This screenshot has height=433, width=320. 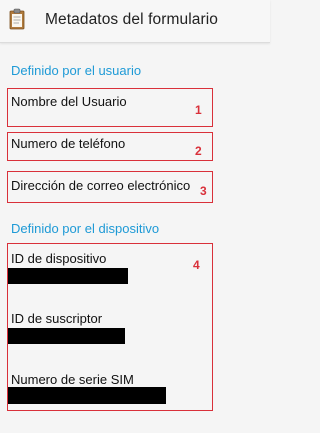 What do you see at coordinates (76, 70) in the screenshot?
I see `section-header-user-defined: Definido por el usuario` at bounding box center [76, 70].